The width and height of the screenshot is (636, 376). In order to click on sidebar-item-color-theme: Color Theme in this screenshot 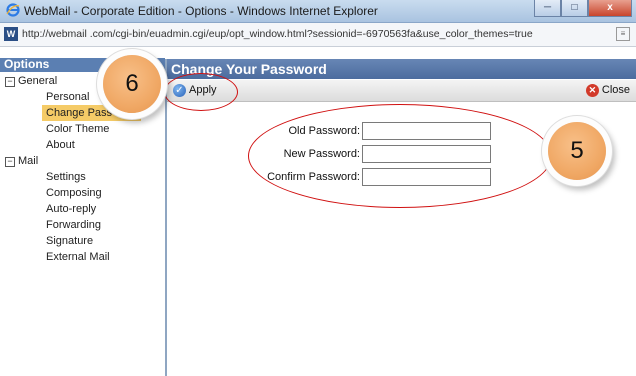, I will do `click(82, 129)`.